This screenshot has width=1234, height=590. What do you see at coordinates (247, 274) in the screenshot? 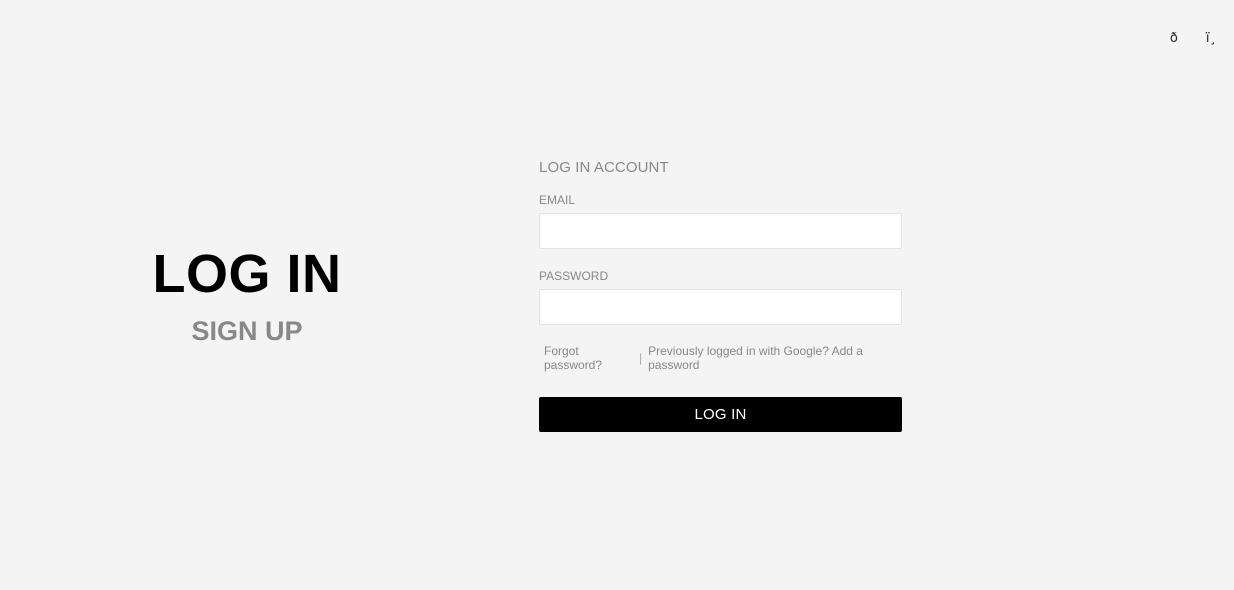
I see `login-tab: LOG IN` at bounding box center [247, 274].